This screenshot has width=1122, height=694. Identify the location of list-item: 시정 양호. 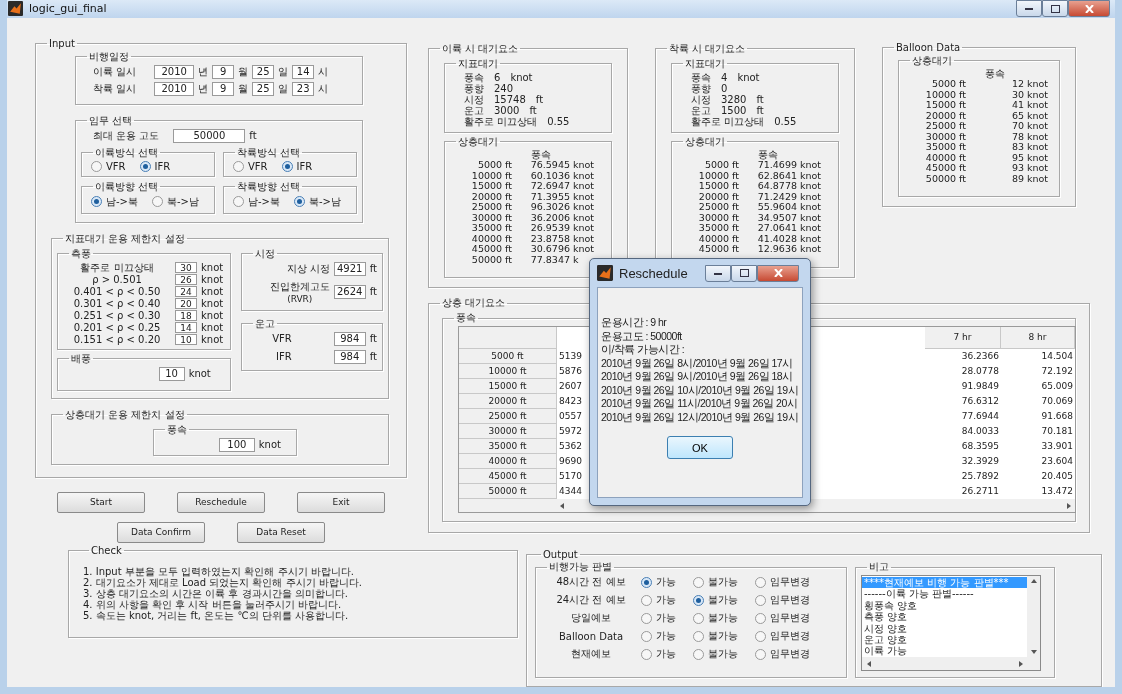
(944, 628).